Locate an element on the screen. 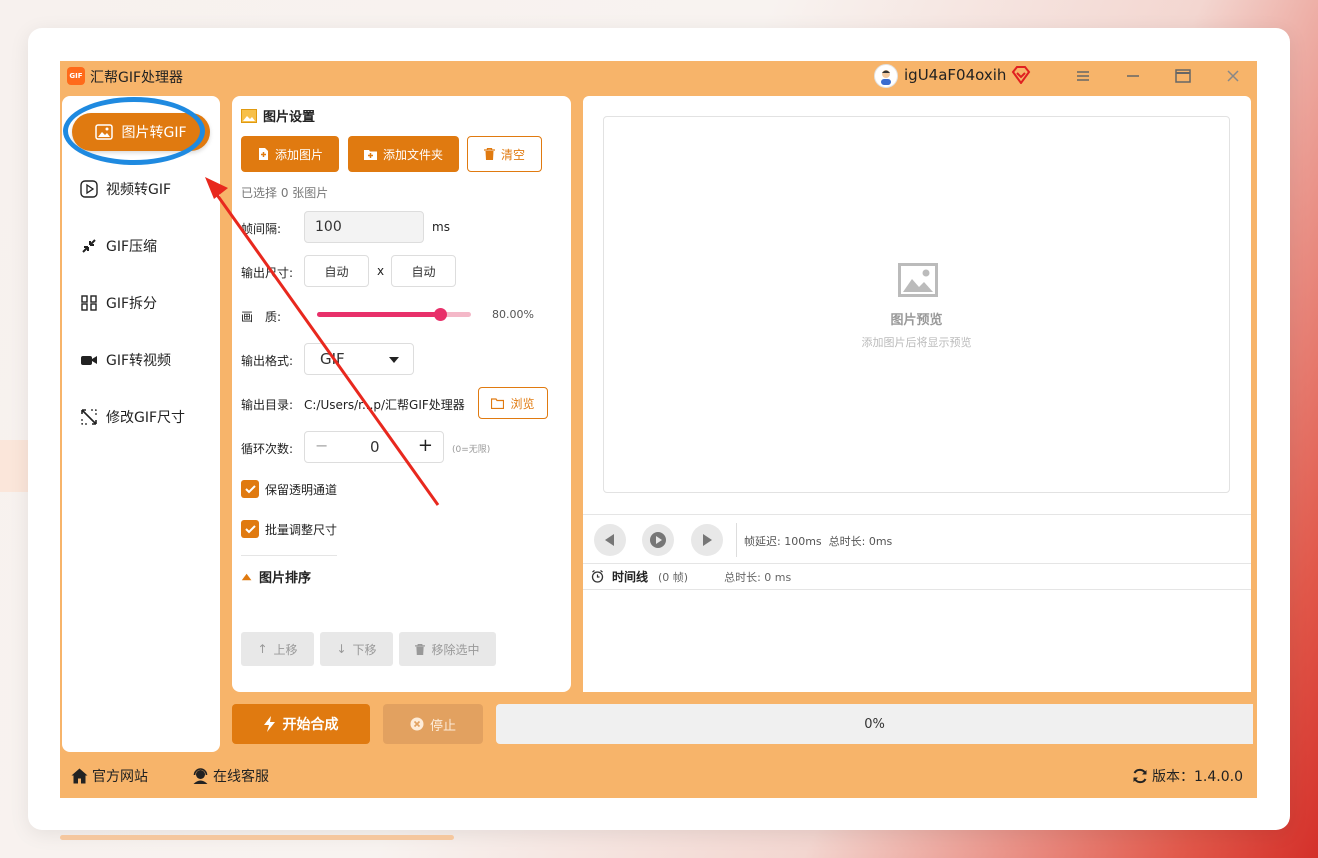 Image resolution: width=1318 pixels, height=858 pixels. quality-slider is located at coordinates (394, 314).